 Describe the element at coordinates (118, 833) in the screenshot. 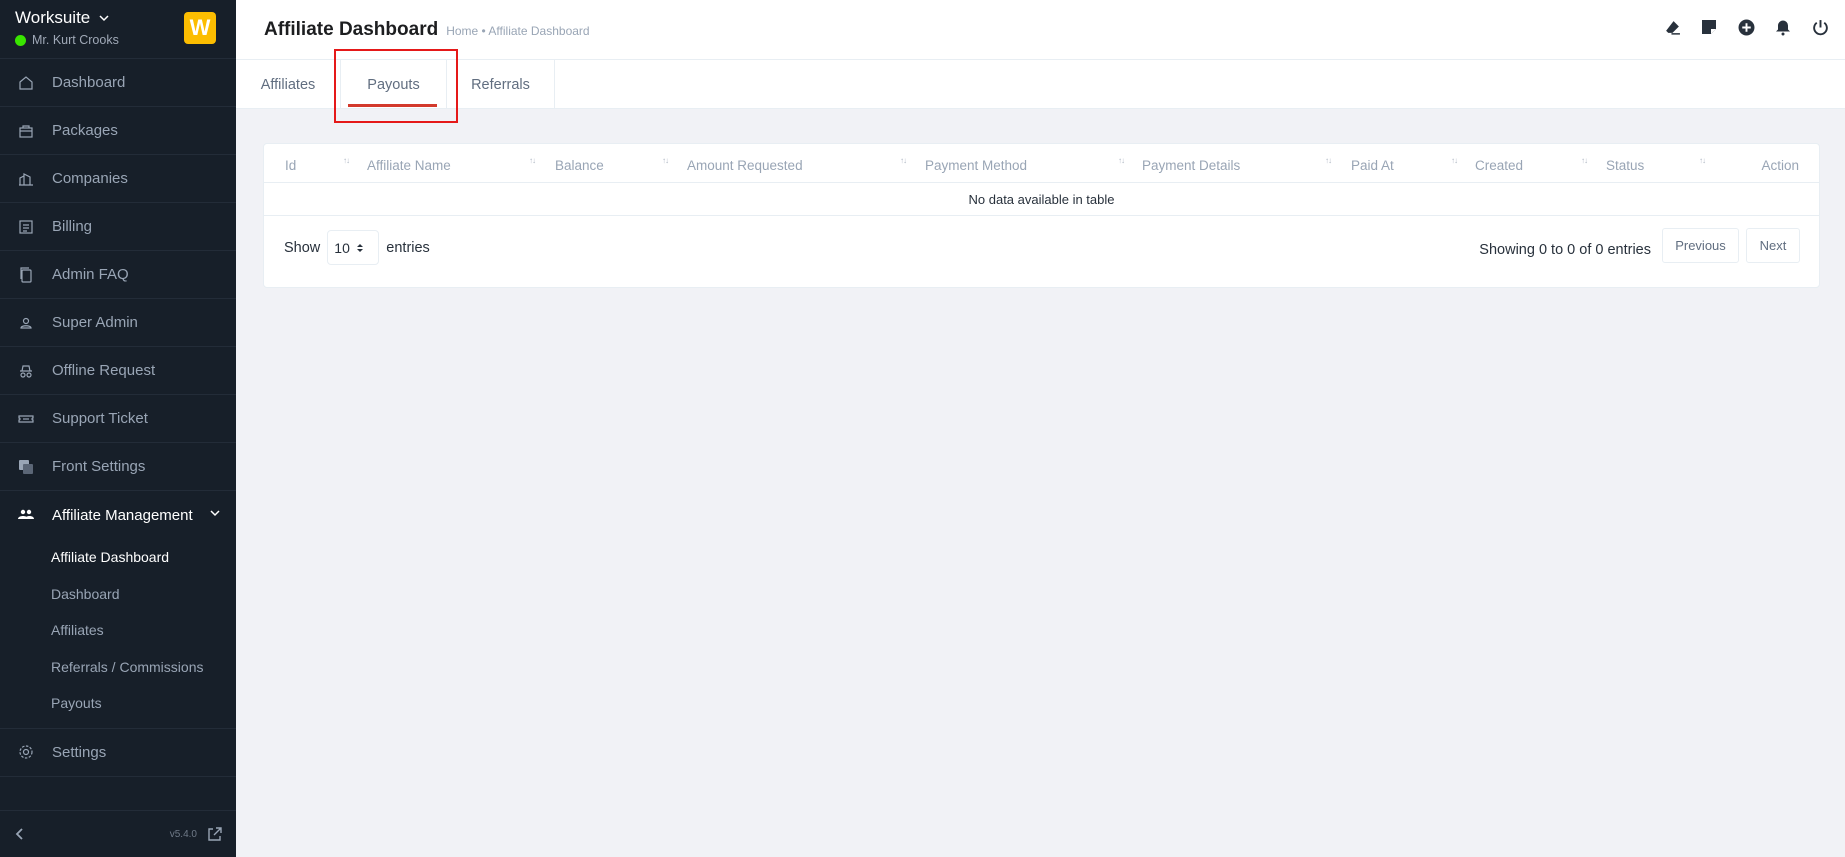

I see `sidebar-footer: v5.4.0` at that location.